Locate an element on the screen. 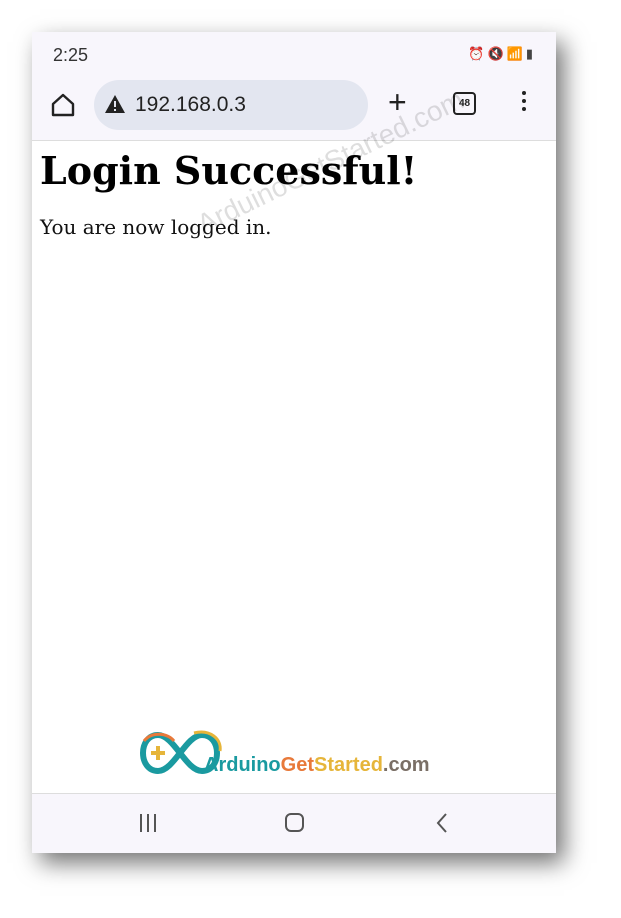  url-text: 192.168.0.3 is located at coordinates (190, 105).